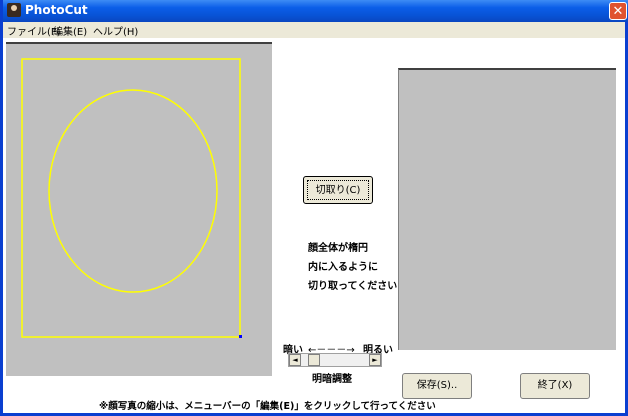 This screenshot has width=628, height=416. I want to click on menu-edit: 編集(E), so click(70, 30).